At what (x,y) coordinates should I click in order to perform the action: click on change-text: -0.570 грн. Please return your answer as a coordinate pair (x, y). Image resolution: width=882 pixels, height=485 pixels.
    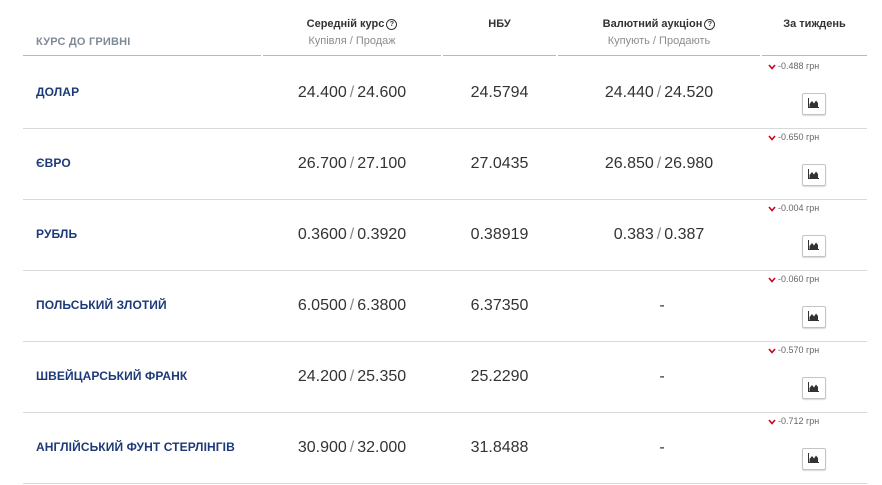
    Looking at the image, I should click on (799, 350).